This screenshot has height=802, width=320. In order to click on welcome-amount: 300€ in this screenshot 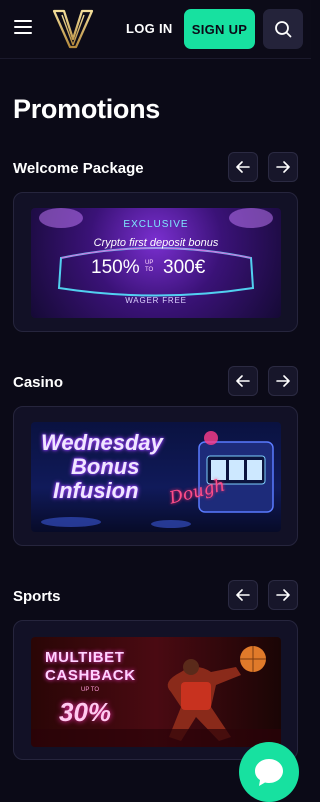, I will do `click(184, 267)`.